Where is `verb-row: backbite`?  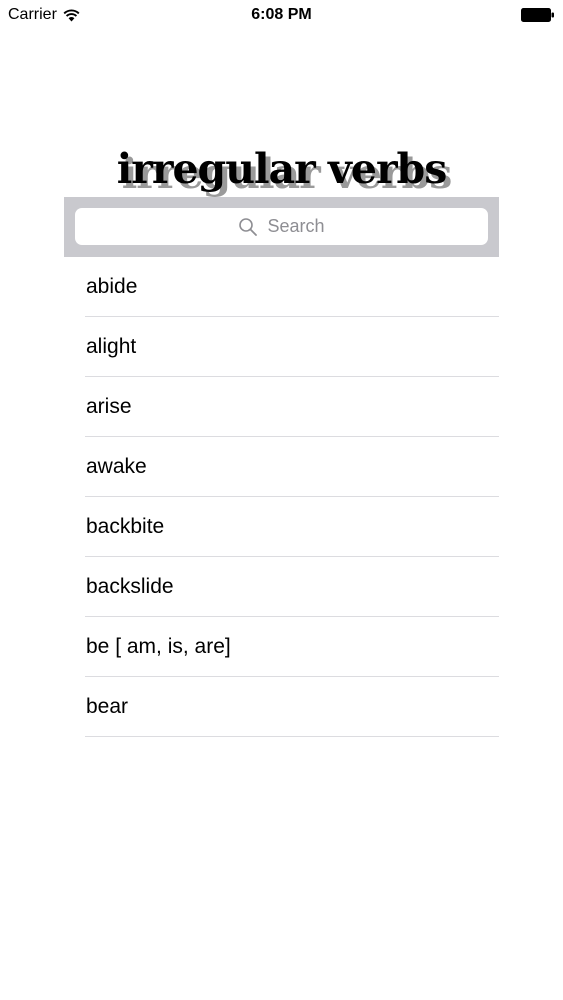 verb-row: backbite is located at coordinates (281, 527).